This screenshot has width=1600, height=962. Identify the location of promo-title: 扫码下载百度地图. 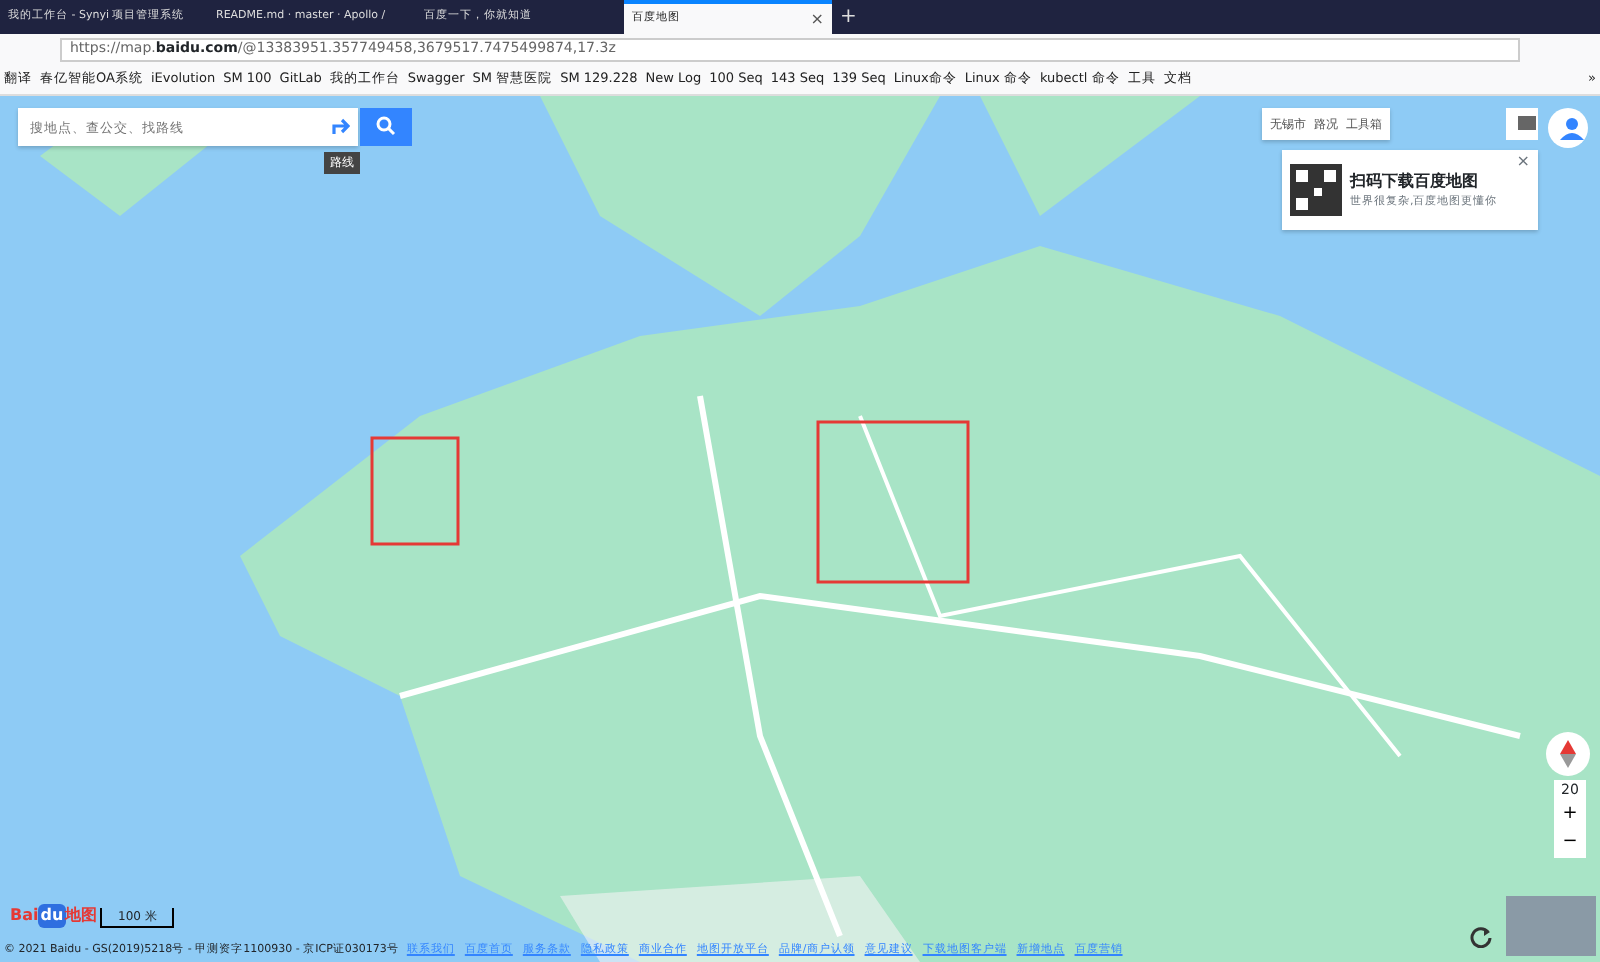
(1415, 181).